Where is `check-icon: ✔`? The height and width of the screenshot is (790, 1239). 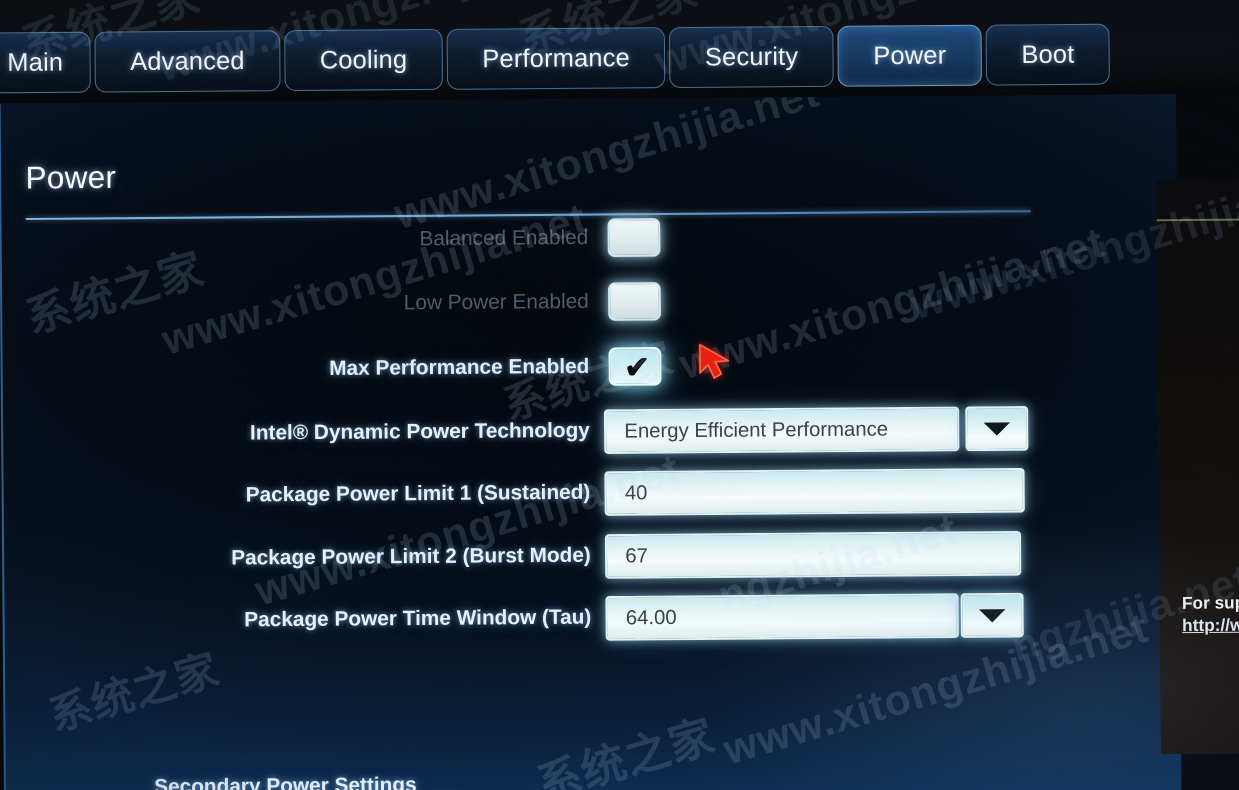
check-icon: ✔ is located at coordinates (637, 368).